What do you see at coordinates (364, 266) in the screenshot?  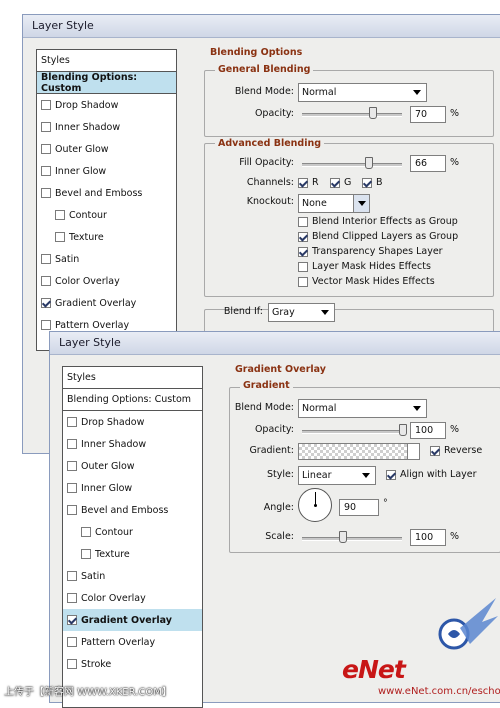 I see `option-layer-mask-hides-effects: Layer Mask Hides Effects` at bounding box center [364, 266].